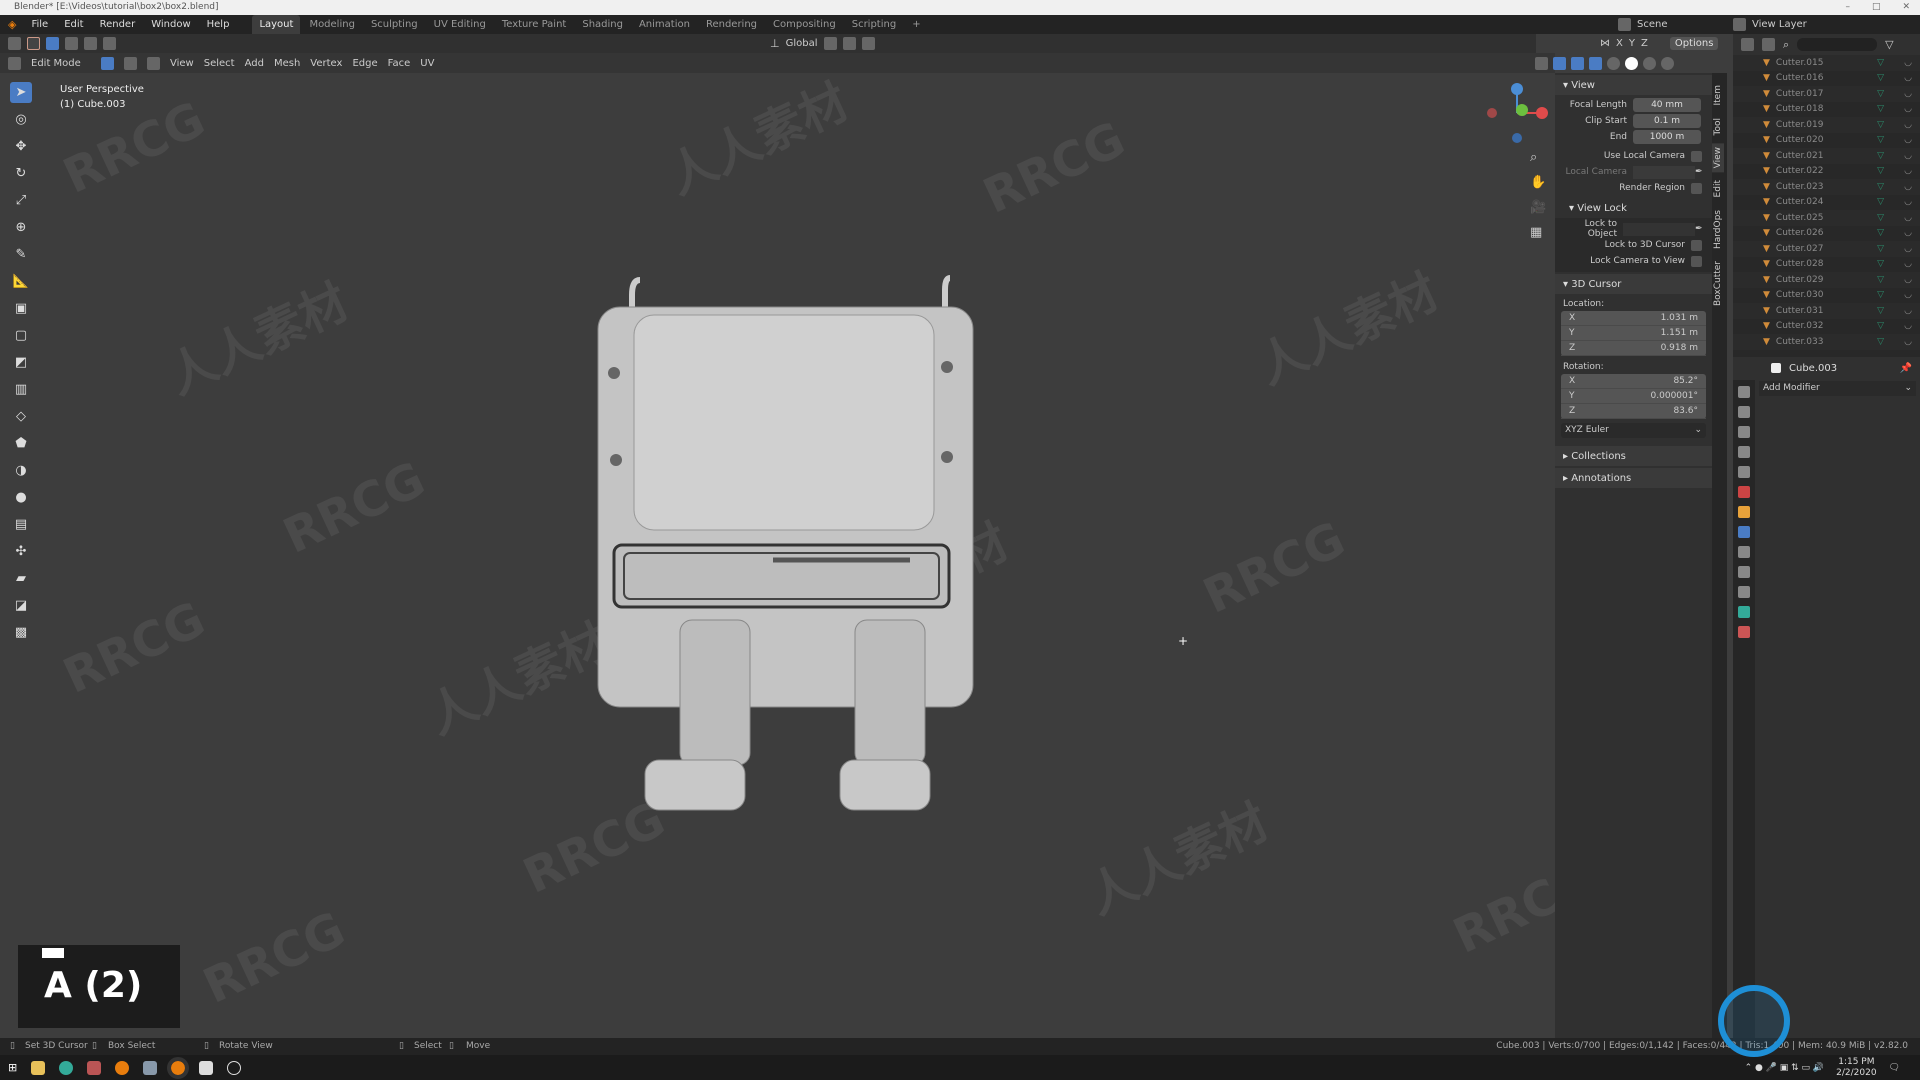 The height and width of the screenshot is (1080, 1920). Describe the element at coordinates (1800, 140) in the screenshot. I see `outliner-item-name: Cutter.020` at that location.